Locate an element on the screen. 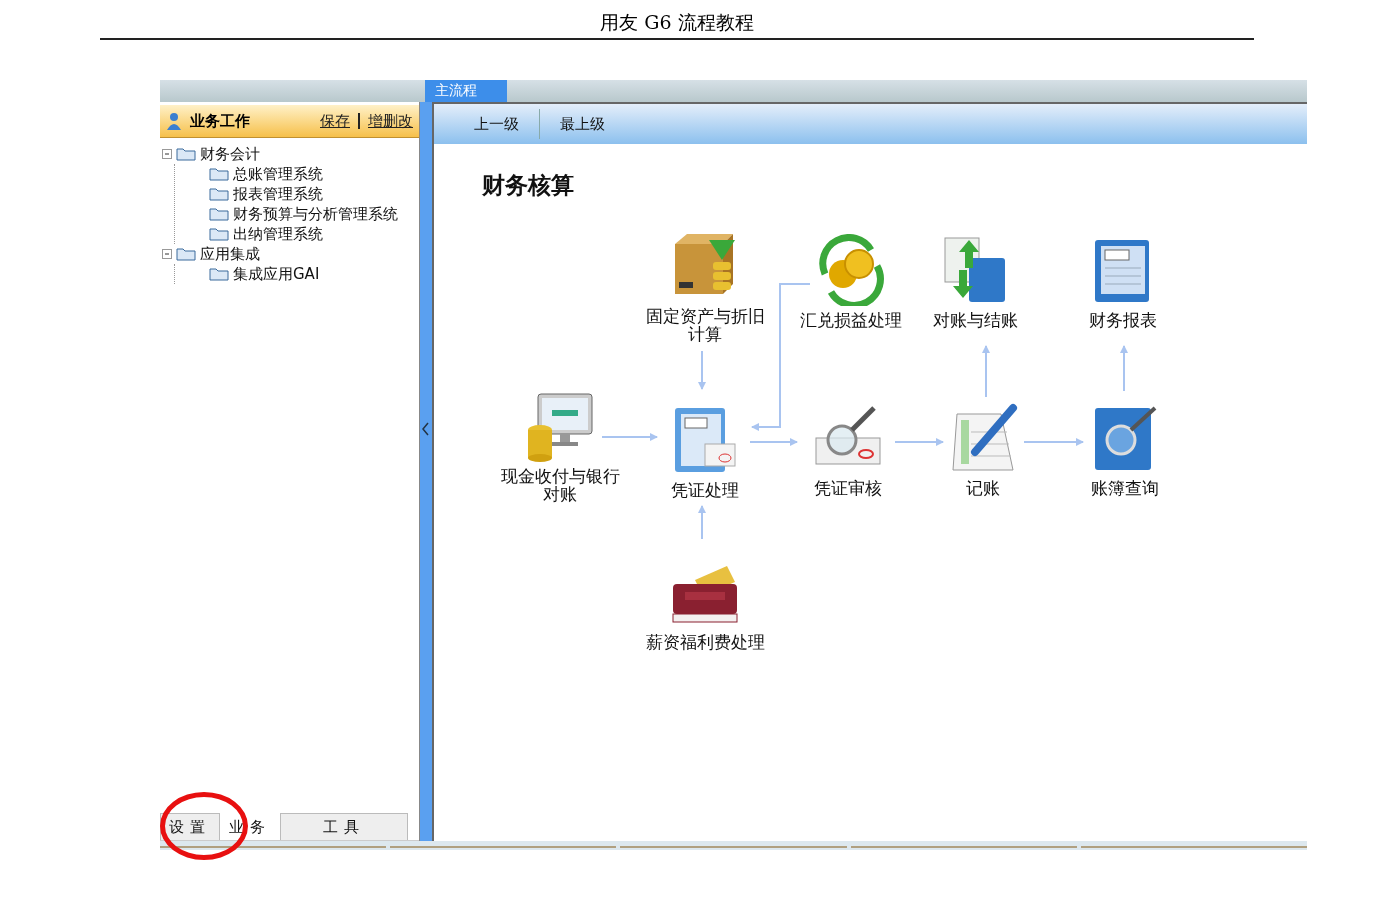  canvas-title: 财务核算 is located at coordinates (528, 185).